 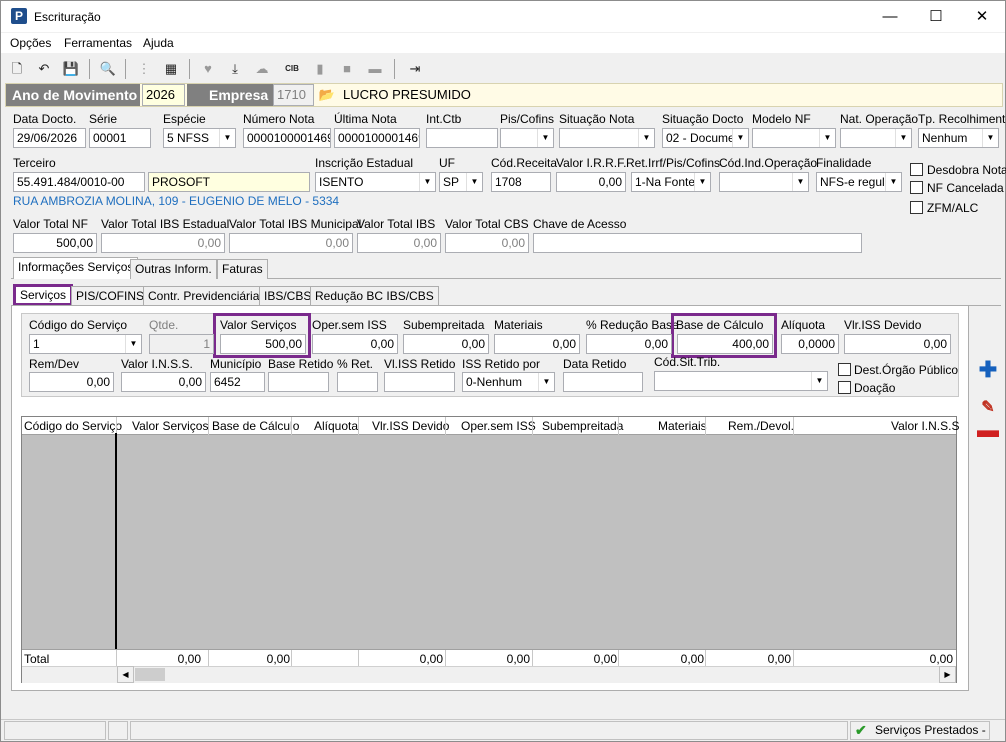 I want to click on aliquota-field: 0,0000, so click(x=810, y=344).